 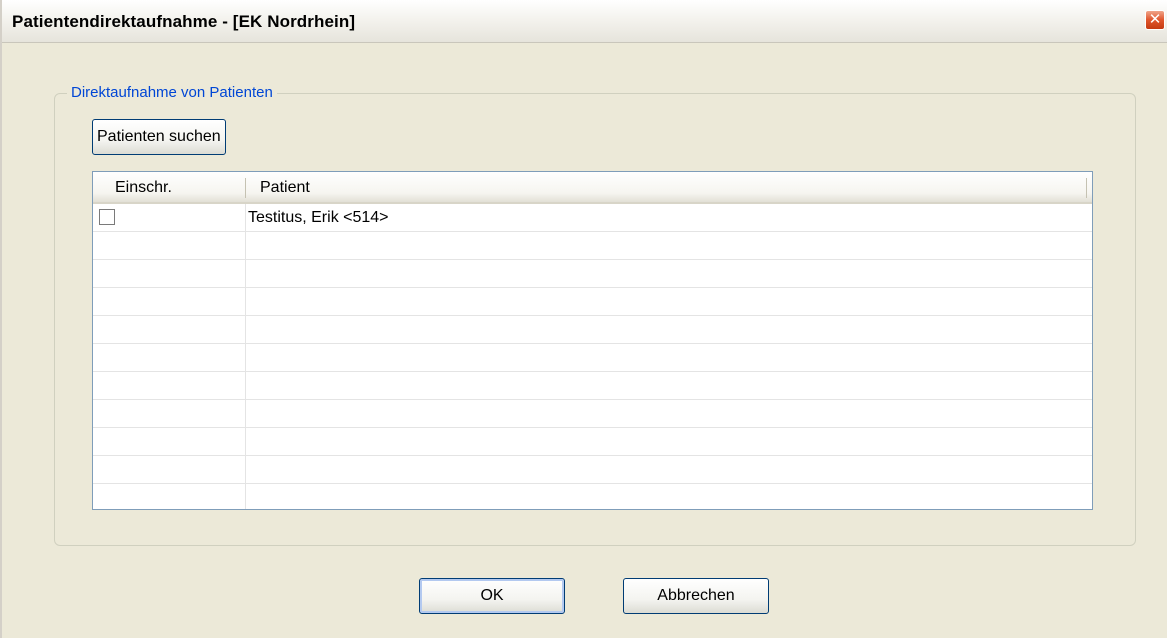 I want to click on column-header-restriction: Einschr., so click(x=143, y=187).